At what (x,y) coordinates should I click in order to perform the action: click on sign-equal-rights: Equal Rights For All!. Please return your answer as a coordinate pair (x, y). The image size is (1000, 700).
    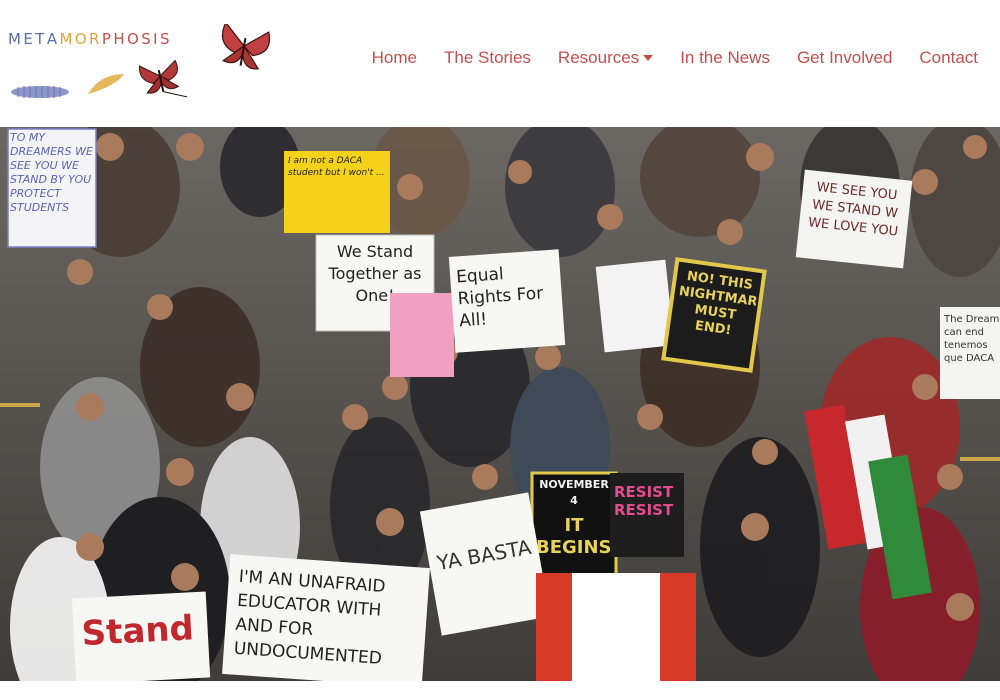
    Looking at the image, I should click on (507, 301).